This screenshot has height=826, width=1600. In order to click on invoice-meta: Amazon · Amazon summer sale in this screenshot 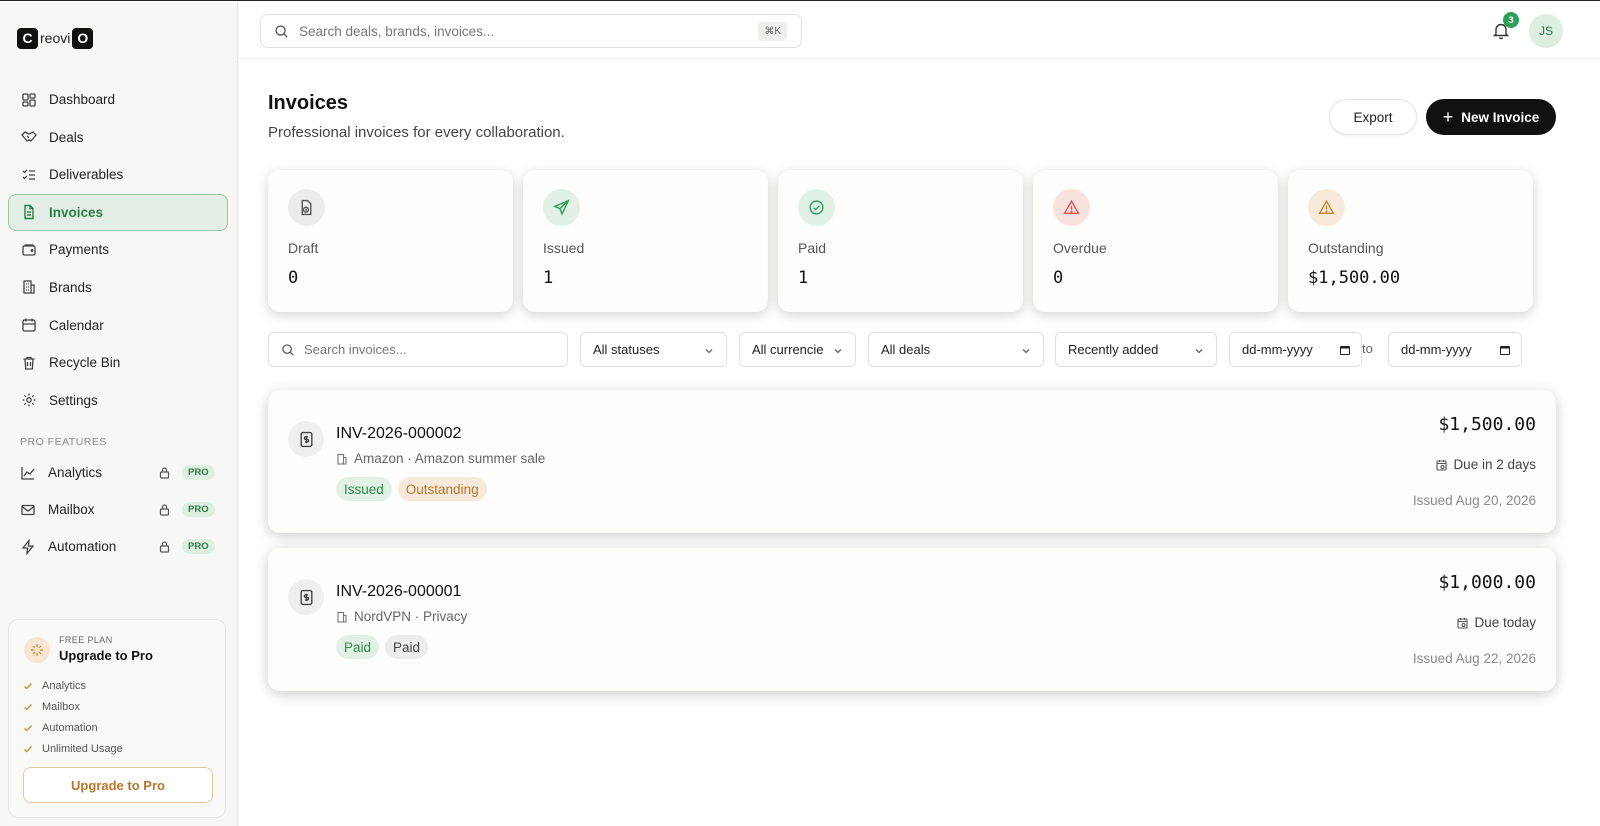, I will do `click(440, 458)`.